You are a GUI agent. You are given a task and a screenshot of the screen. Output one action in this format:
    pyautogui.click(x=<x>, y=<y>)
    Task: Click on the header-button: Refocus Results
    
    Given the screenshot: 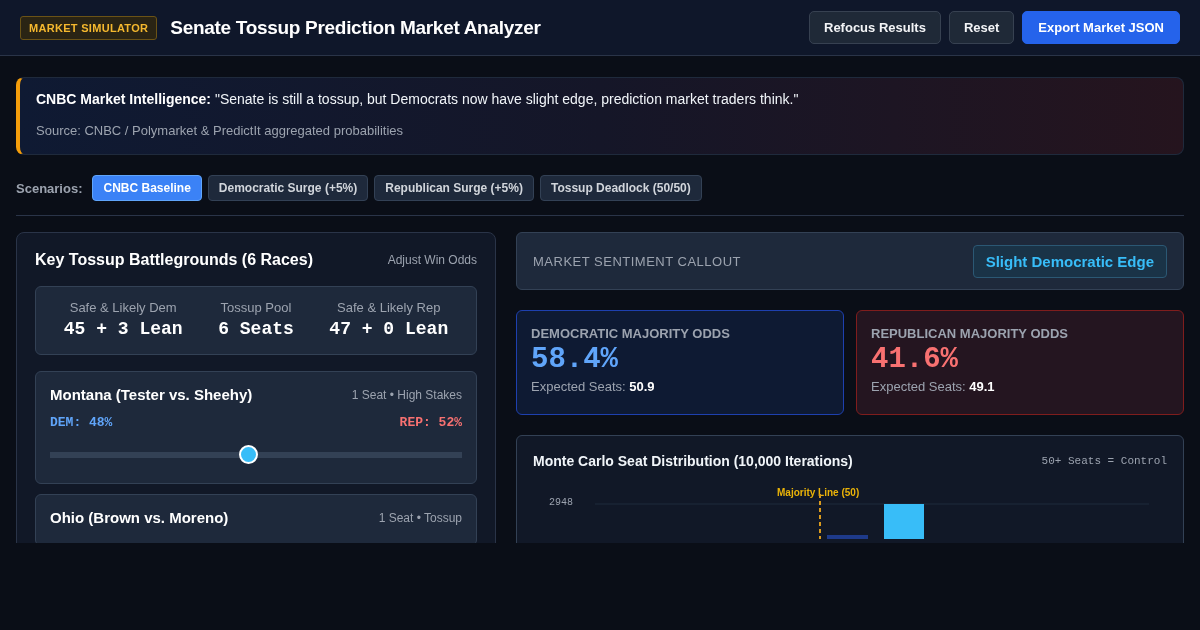 What is the action you would take?
    pyautogui.click(x=875, y=27)
    